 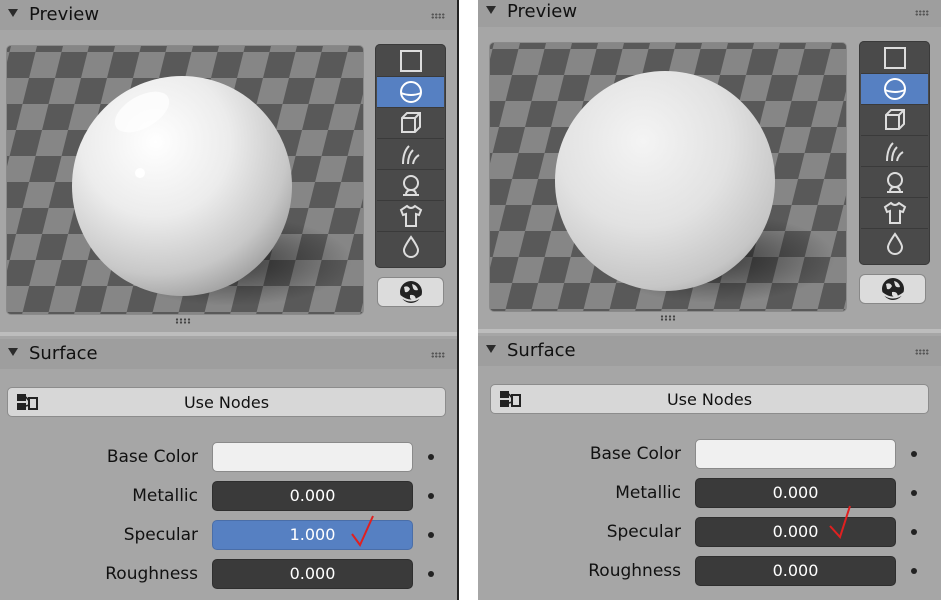 I want to click on panel-divider, so click(x=467, y=300).